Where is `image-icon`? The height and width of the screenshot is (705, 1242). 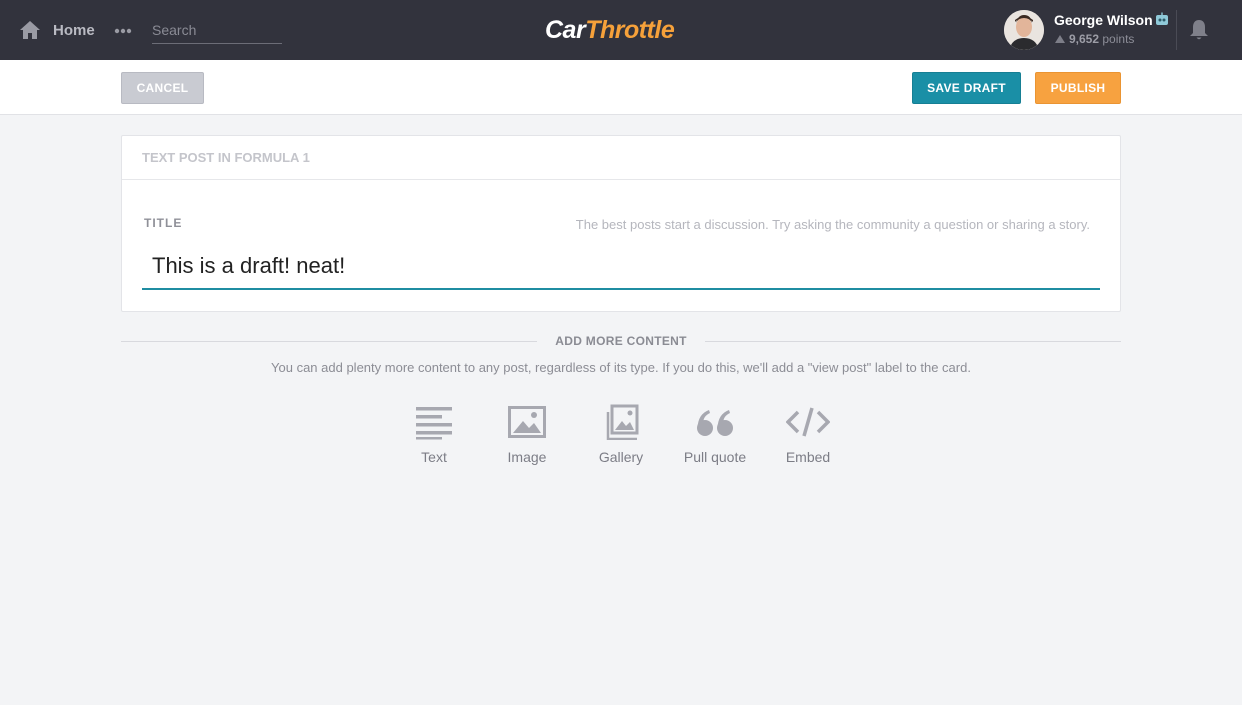 image-icon is located at coordinates (527, 422).